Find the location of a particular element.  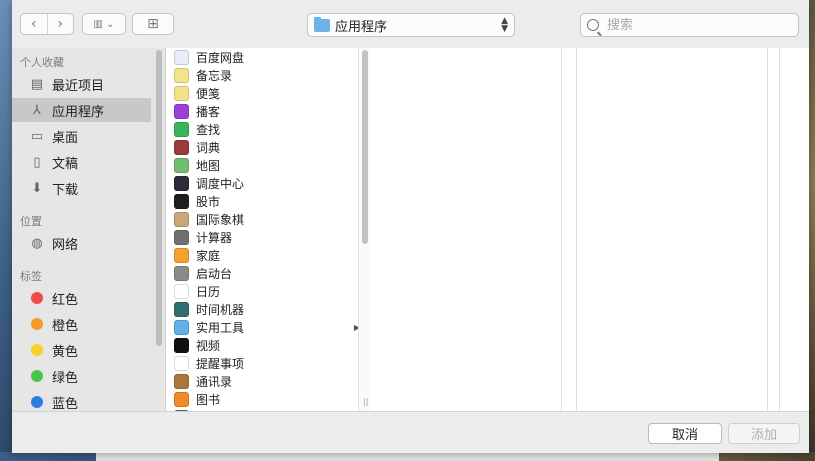

yellow-tag-icon is located at coordinates (37, 350).